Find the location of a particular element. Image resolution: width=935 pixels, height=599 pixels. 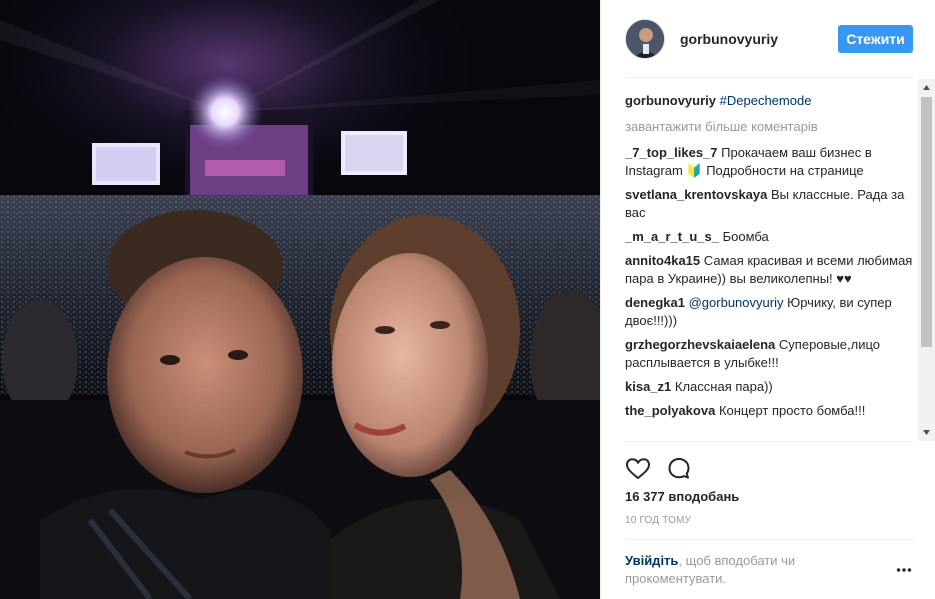

comments-scrollbar is located at coordinates (926, 260).